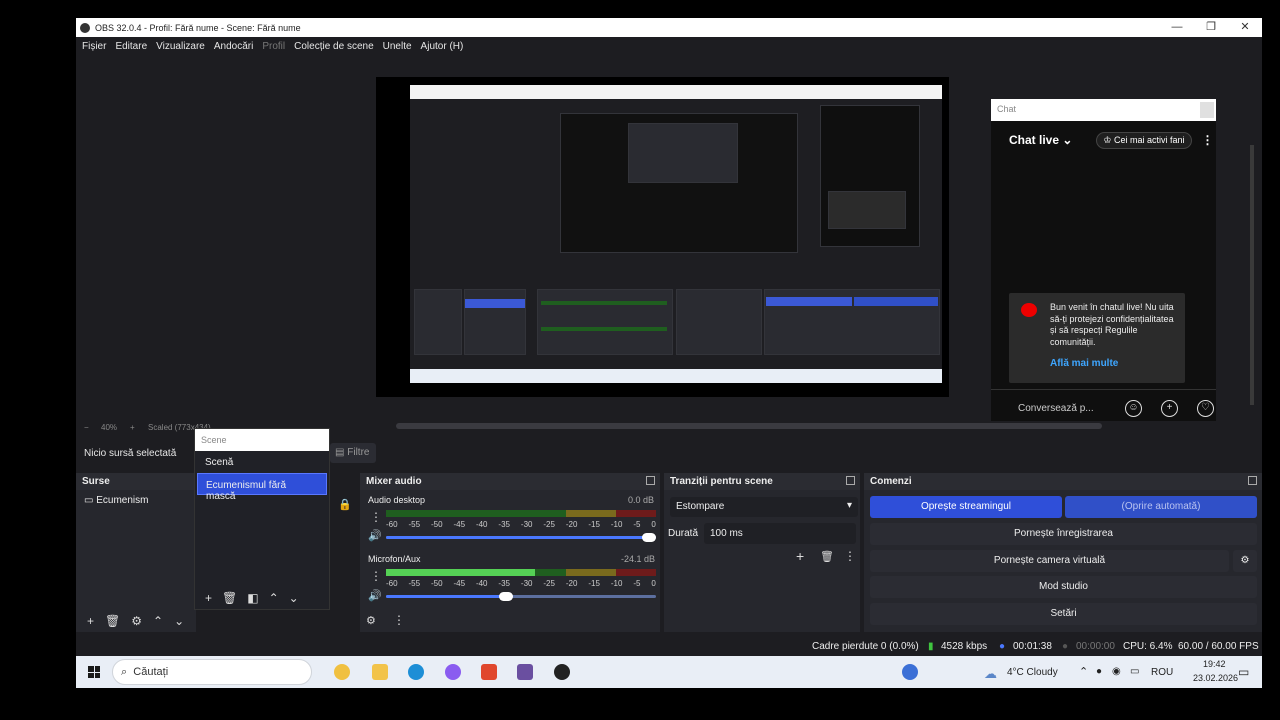 This screenshot has width=1280, height=720. I want to click on zoom-in-button: +, so click(132, 427).